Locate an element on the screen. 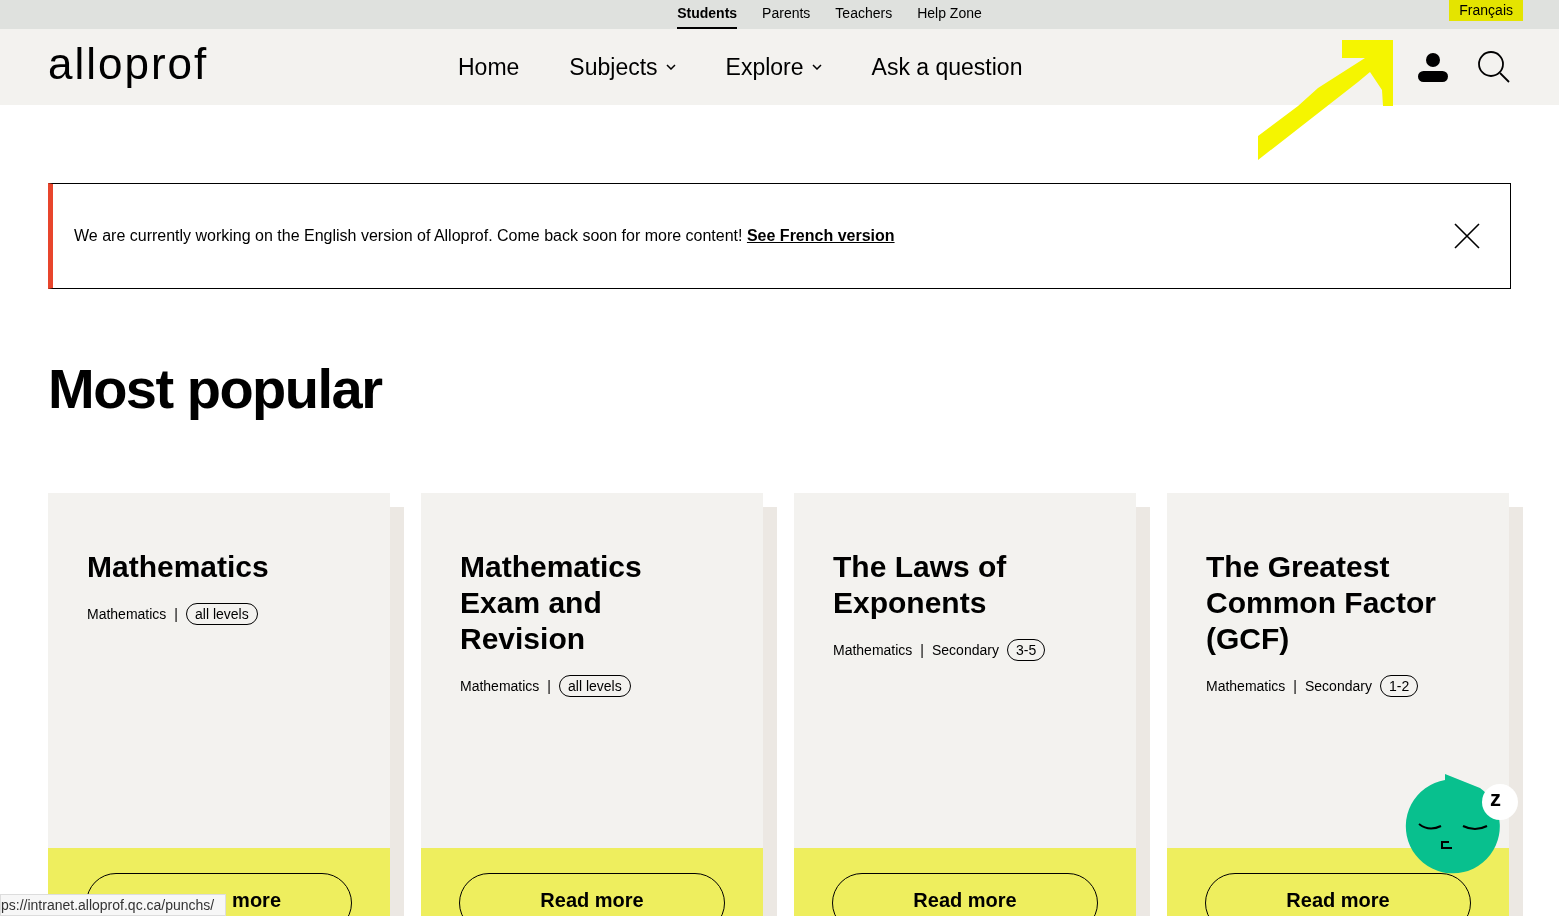  audience-tab: Parents is located at coordinates (786, 14).